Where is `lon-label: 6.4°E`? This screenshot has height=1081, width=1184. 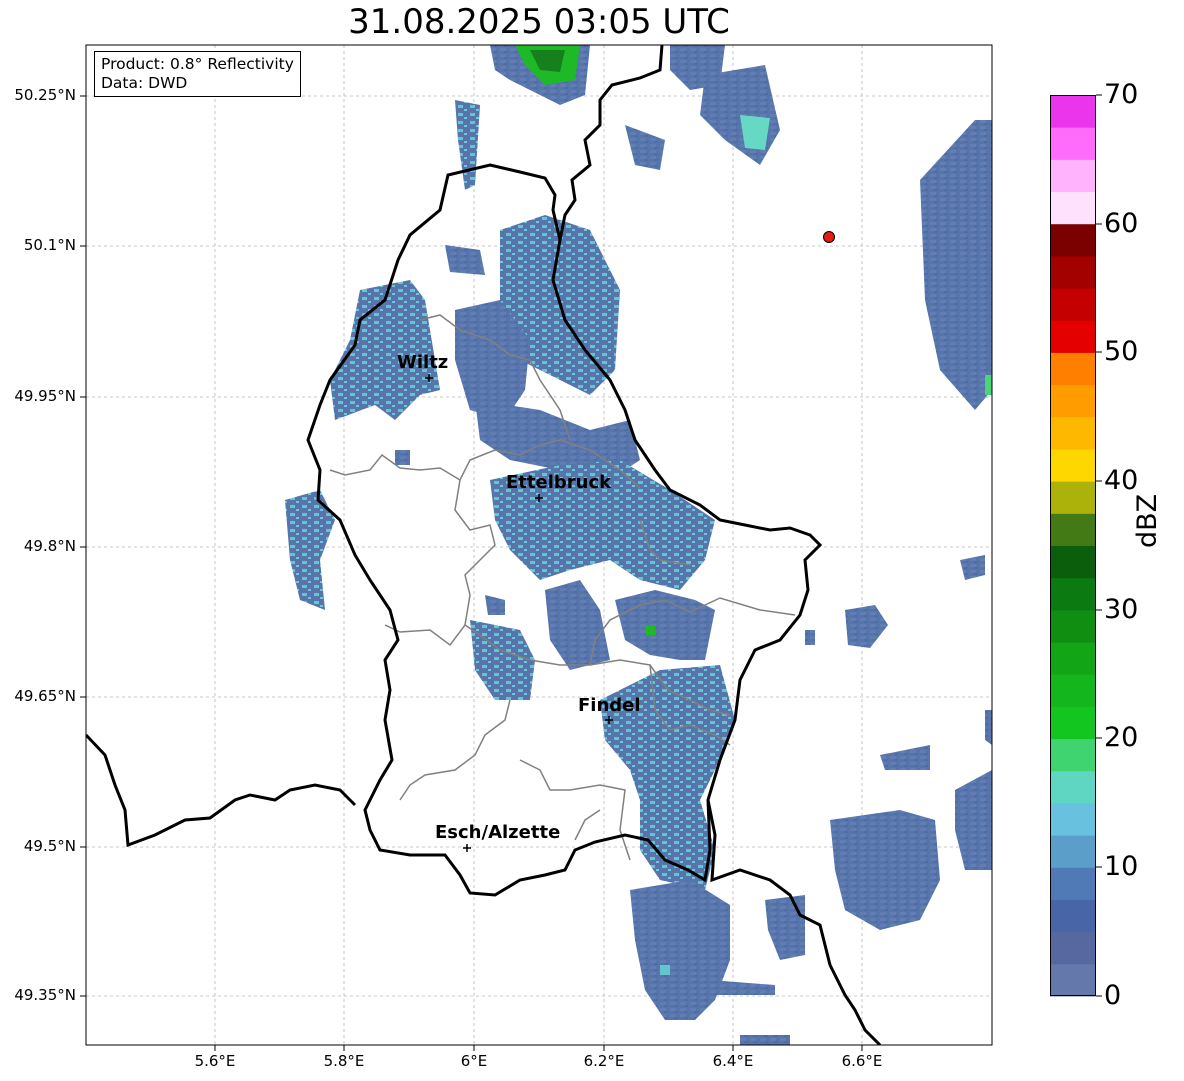 lon-label: 6.4°E is located at coordinates (733, 1061).